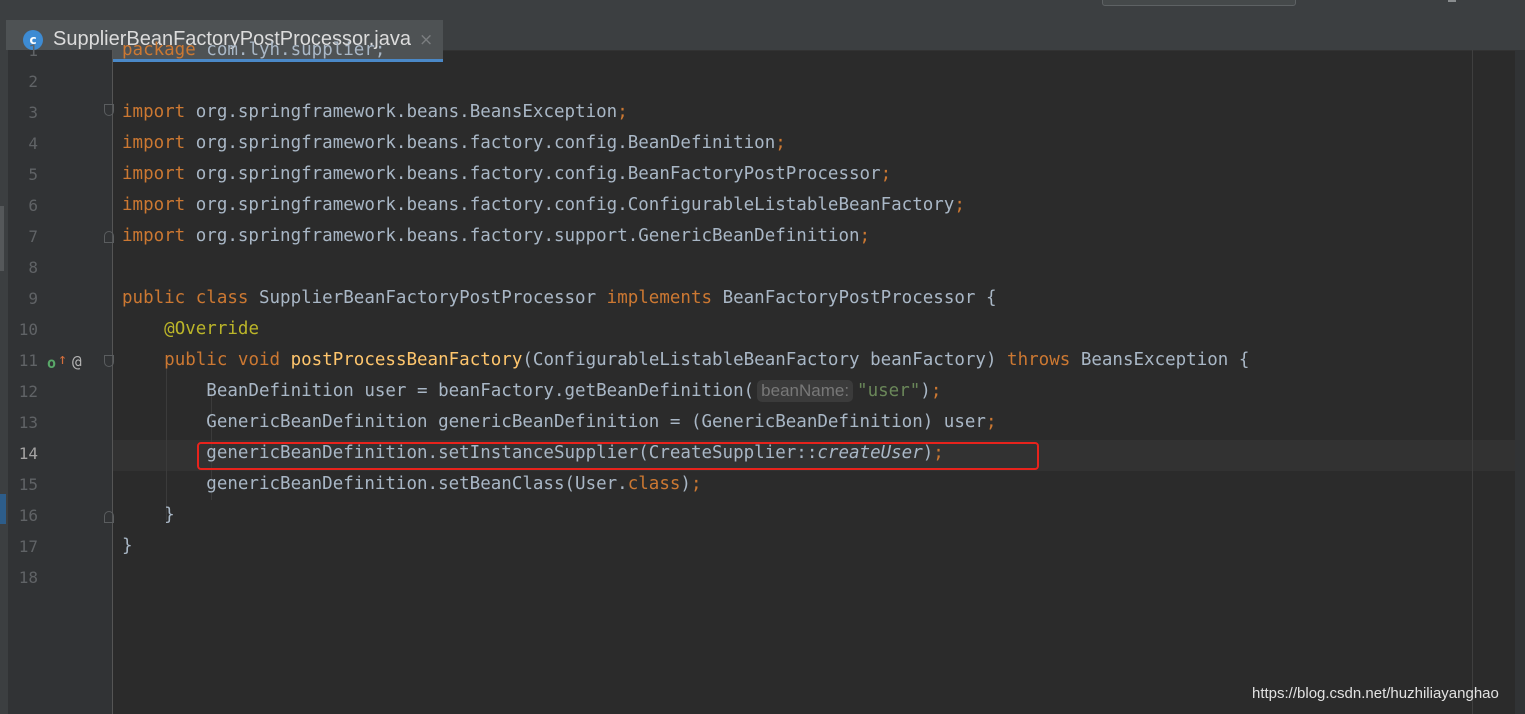 Image resolution: width=1525 pixels, height=714 pixels. Describe the element at coordinates (1375, 693) in the screenshot. I see `watermark: https://blog.csdn.net/huzhiliayanghao` at that location.